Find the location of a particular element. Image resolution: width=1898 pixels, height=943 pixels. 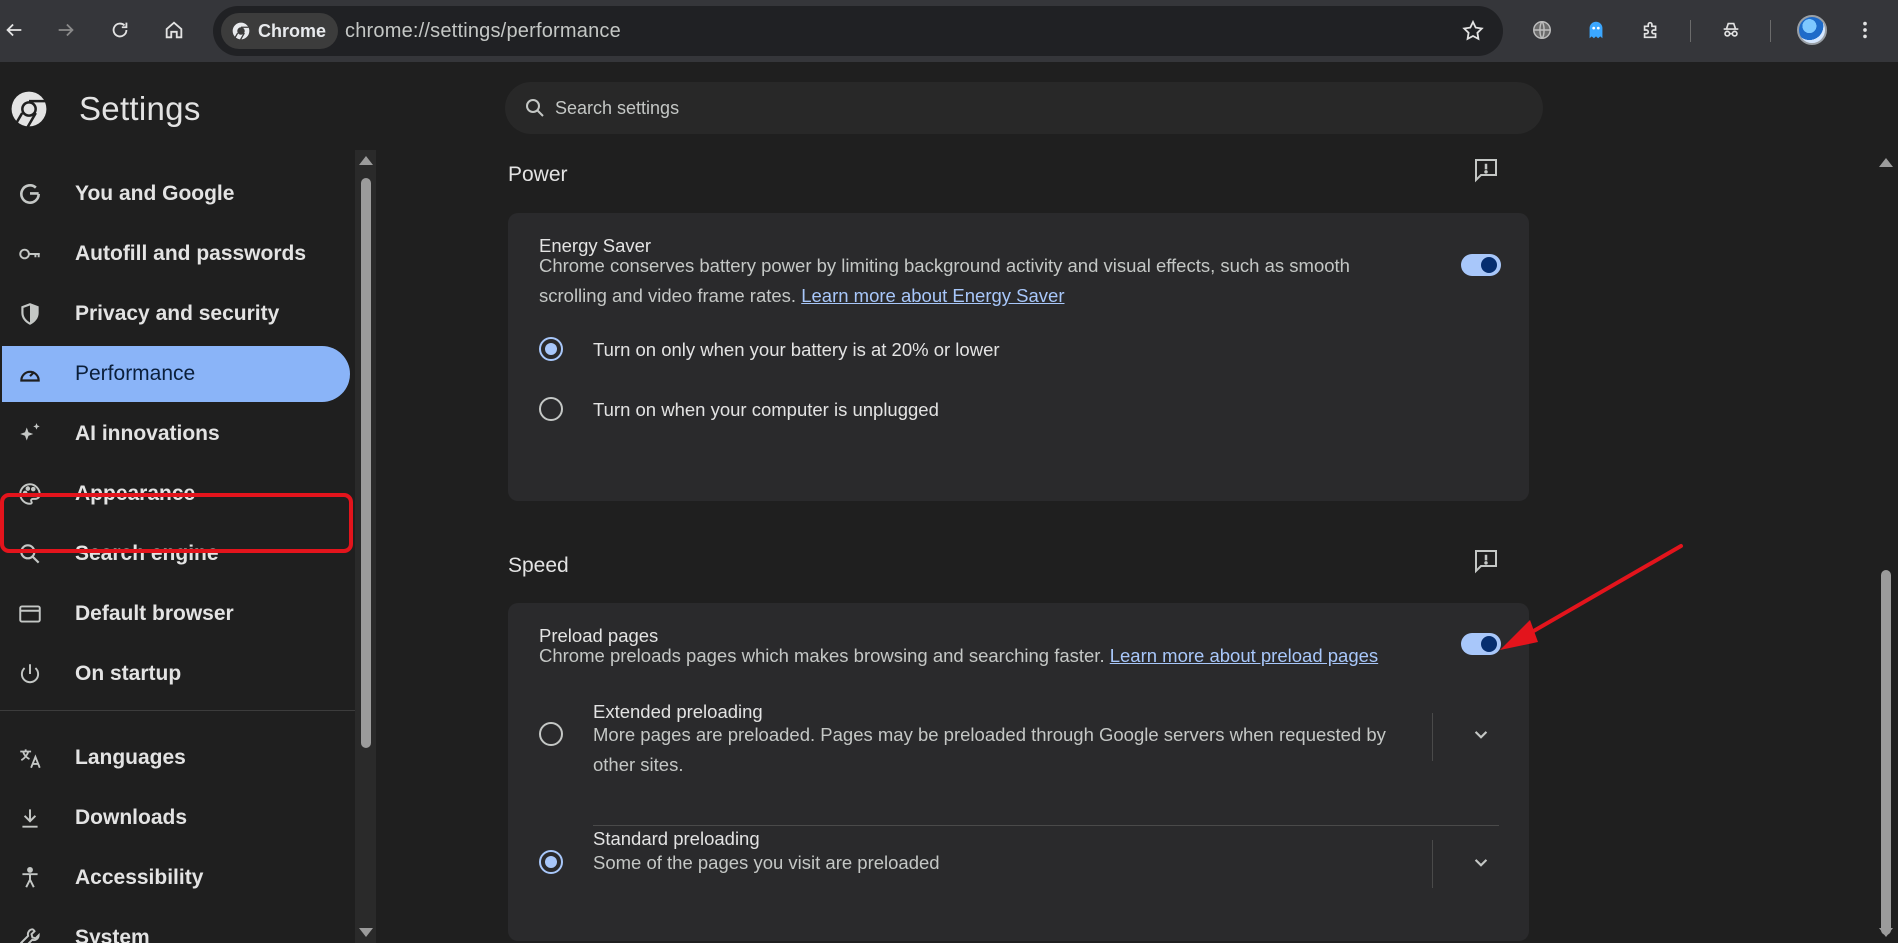

sidebar-item-label: Performance is located at coordinates (135, 373).